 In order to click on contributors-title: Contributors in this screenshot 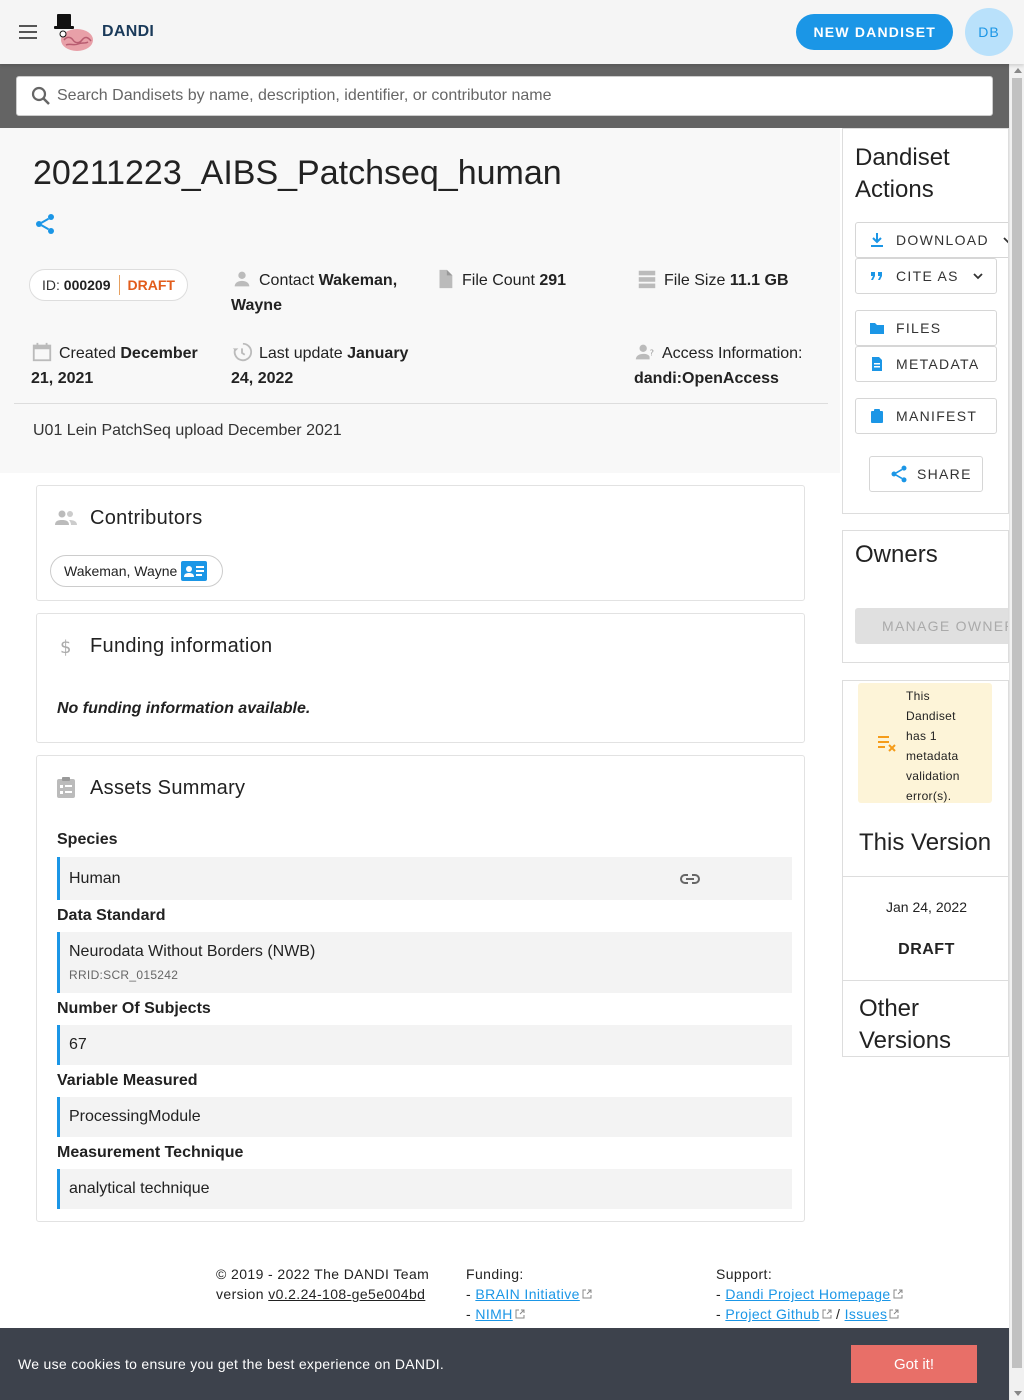, I will do `click(146, 517)`.